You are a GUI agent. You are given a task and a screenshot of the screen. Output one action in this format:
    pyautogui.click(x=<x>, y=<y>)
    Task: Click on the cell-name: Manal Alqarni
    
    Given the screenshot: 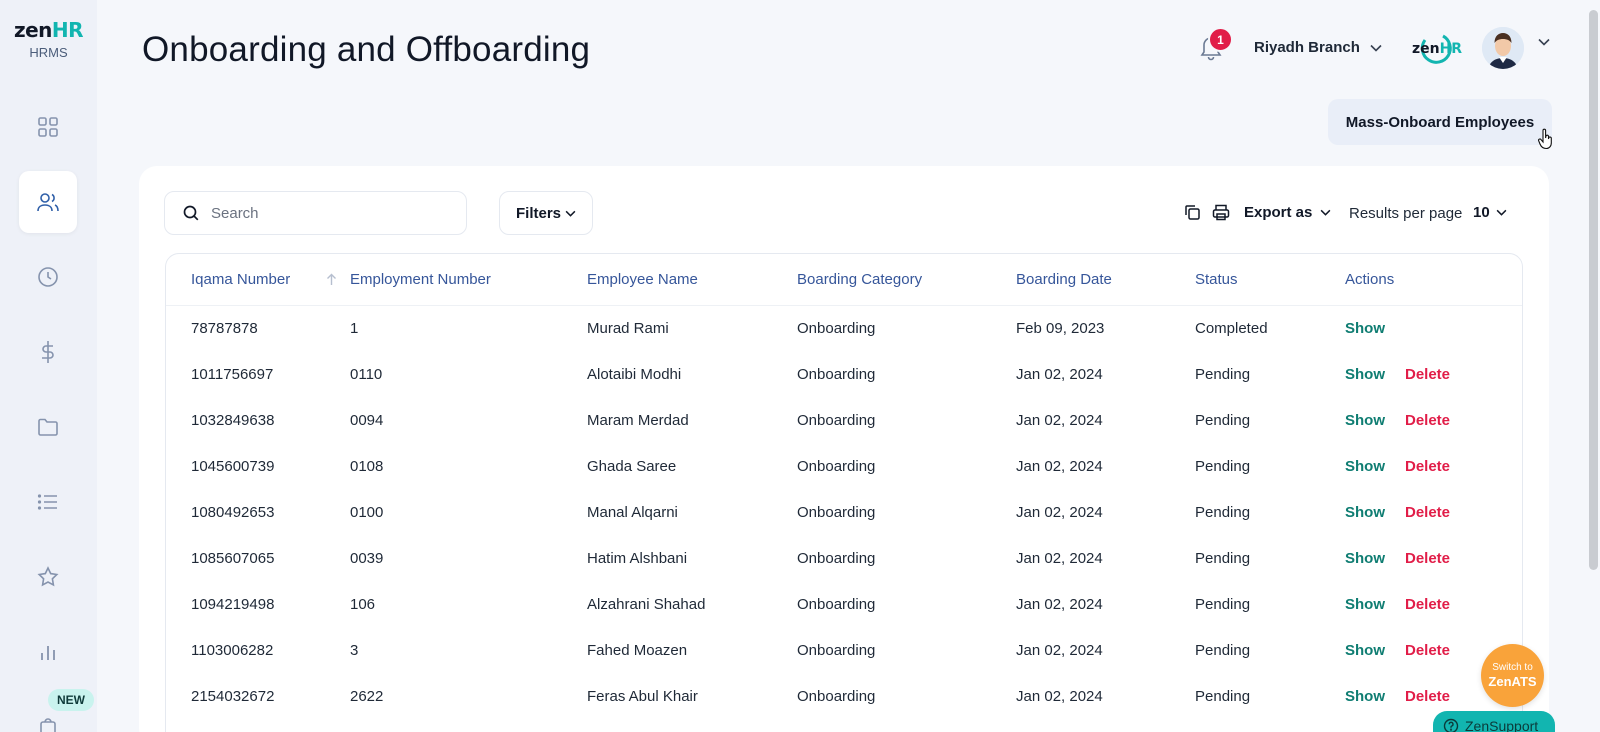 What is the action you would take?
    pyautogui.click(x=632, y=512)
    